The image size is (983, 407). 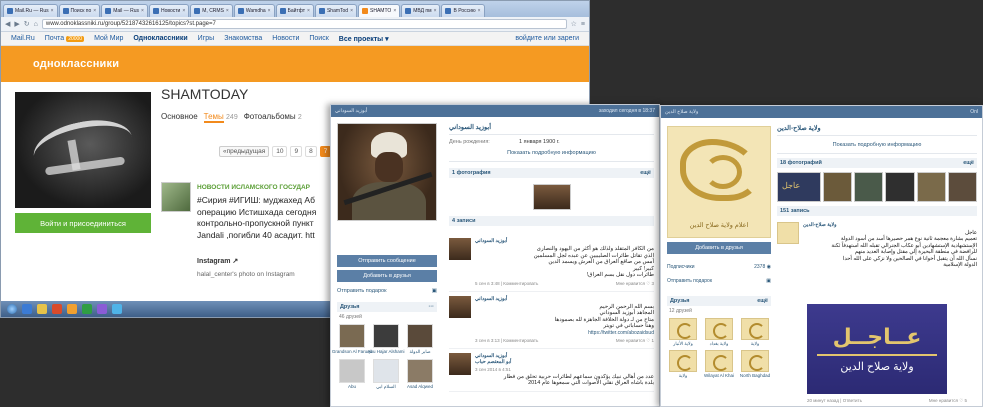 I want to click on start-button-icon, so click(x=12, y=309).